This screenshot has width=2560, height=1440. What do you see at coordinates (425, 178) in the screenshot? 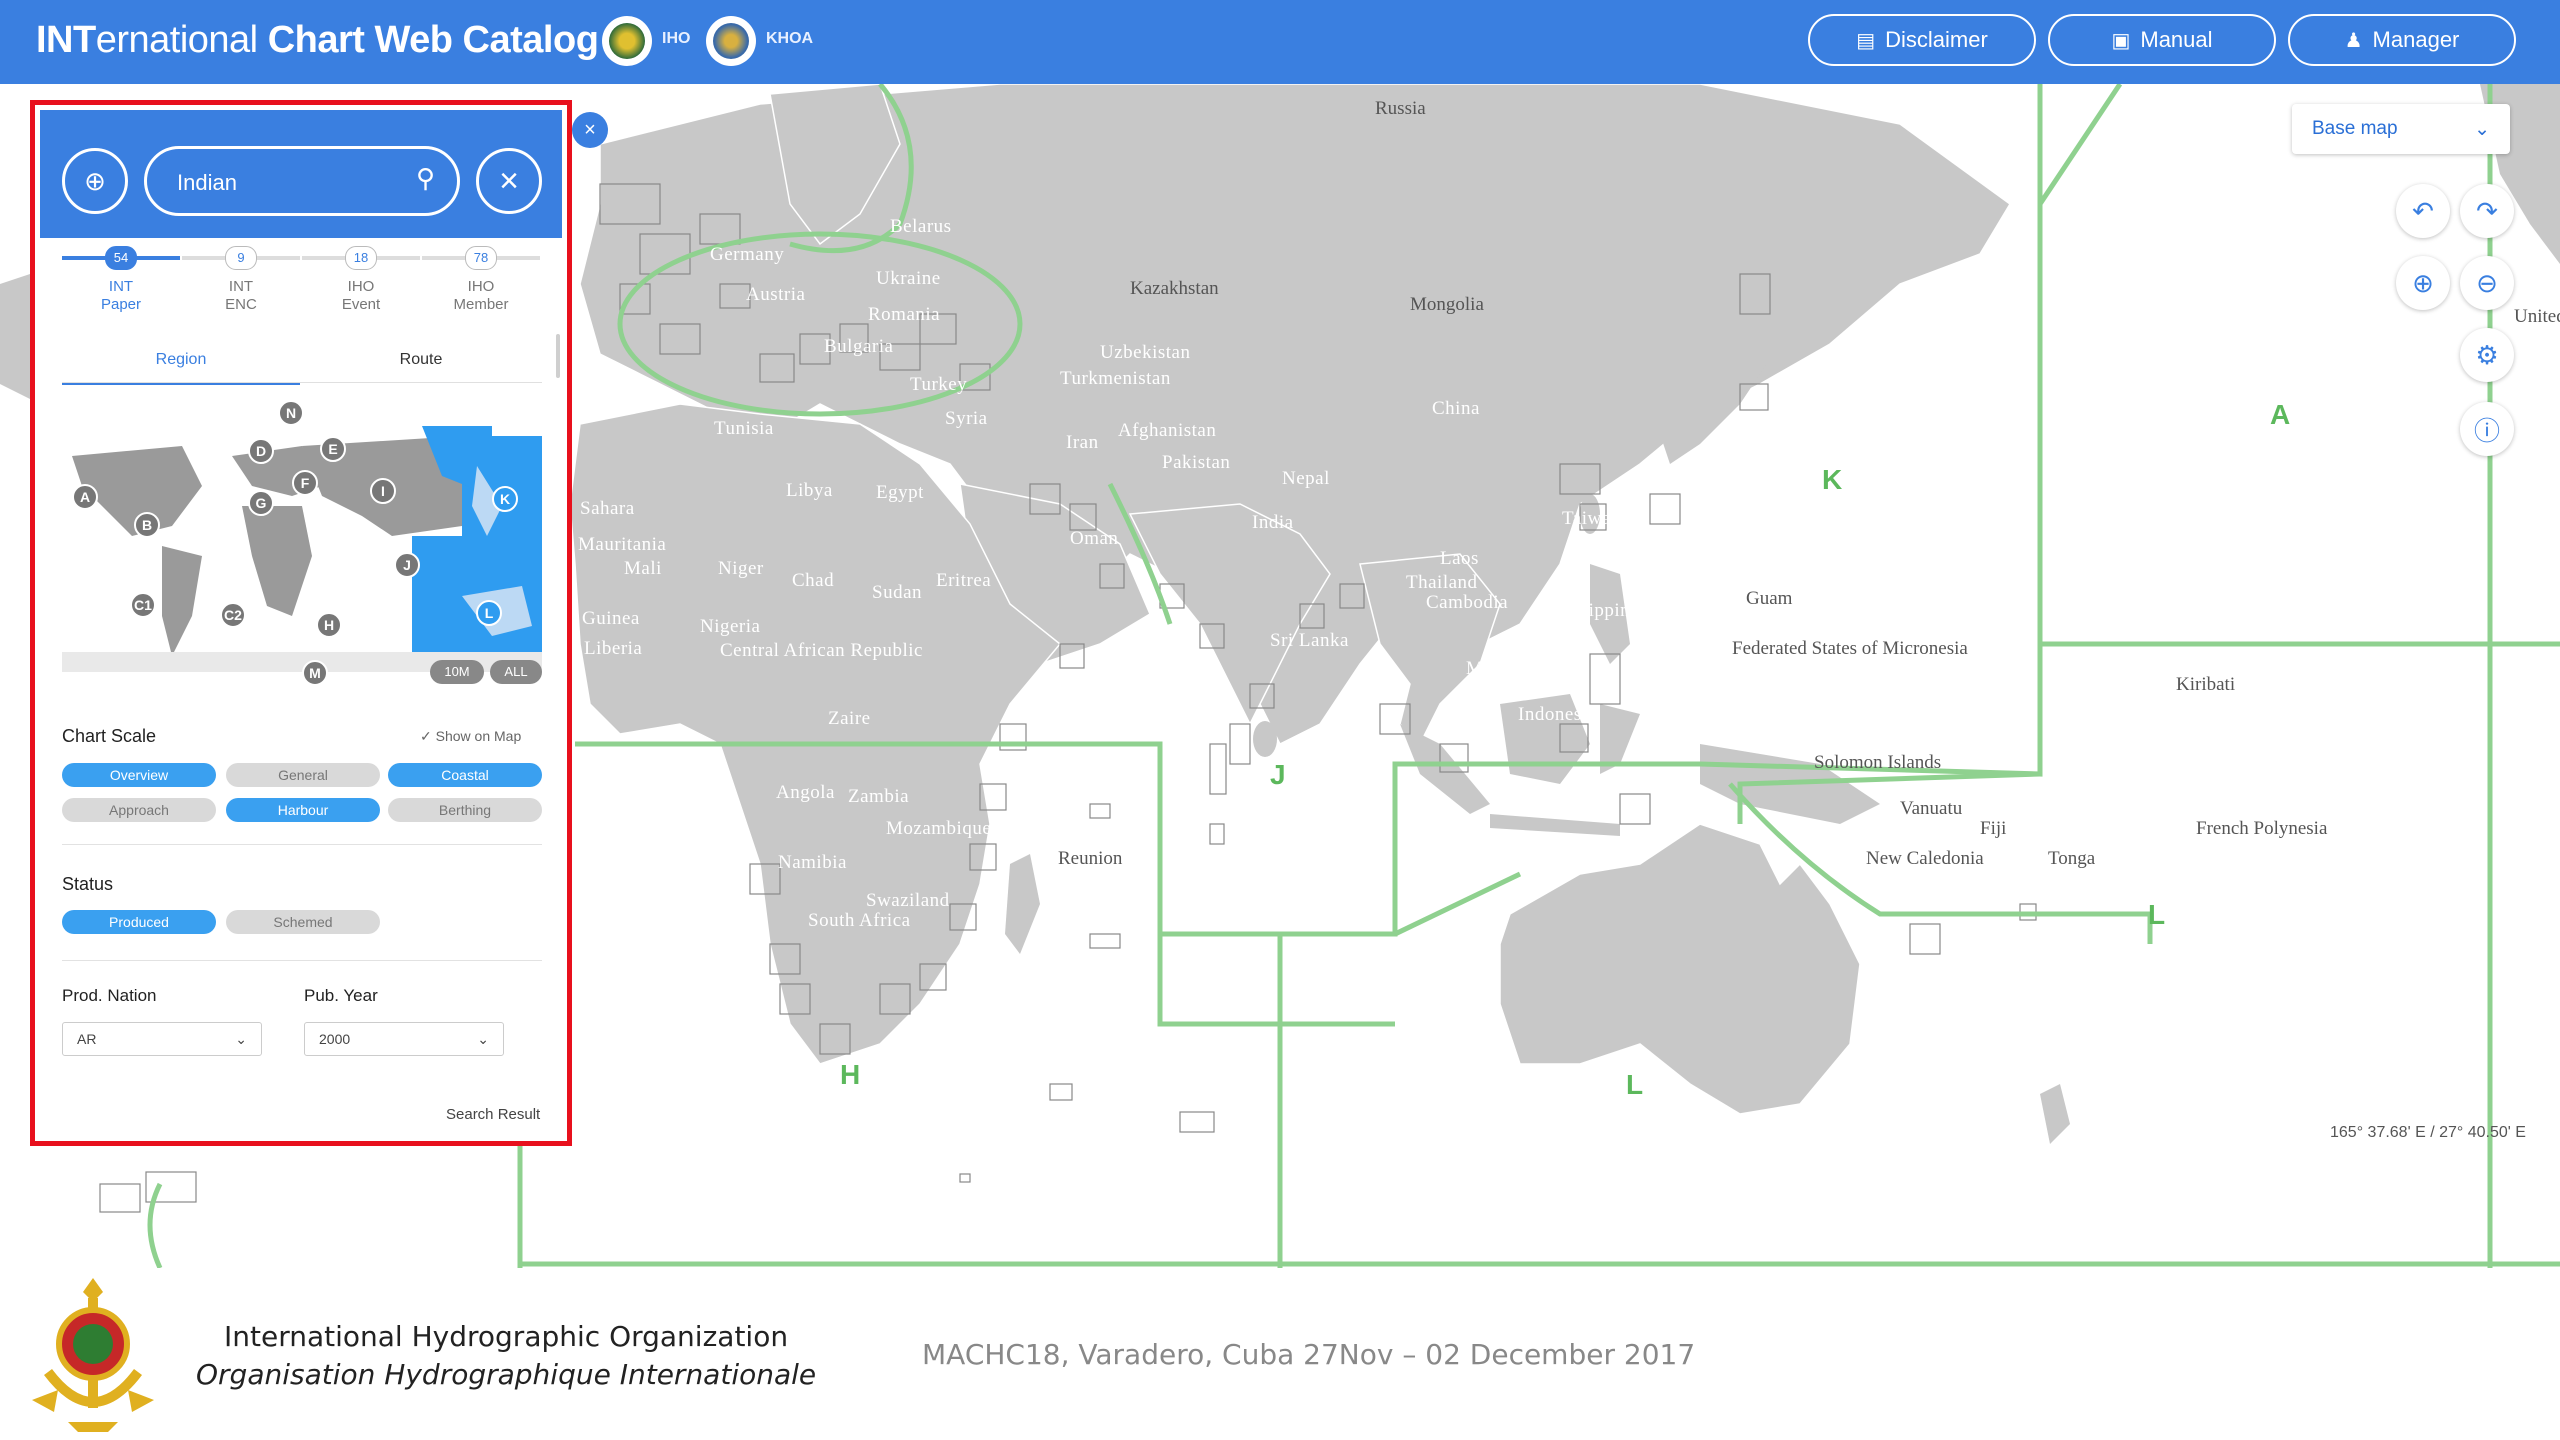
I see `search-icon: ⚲` at bounding box center [425, 178].